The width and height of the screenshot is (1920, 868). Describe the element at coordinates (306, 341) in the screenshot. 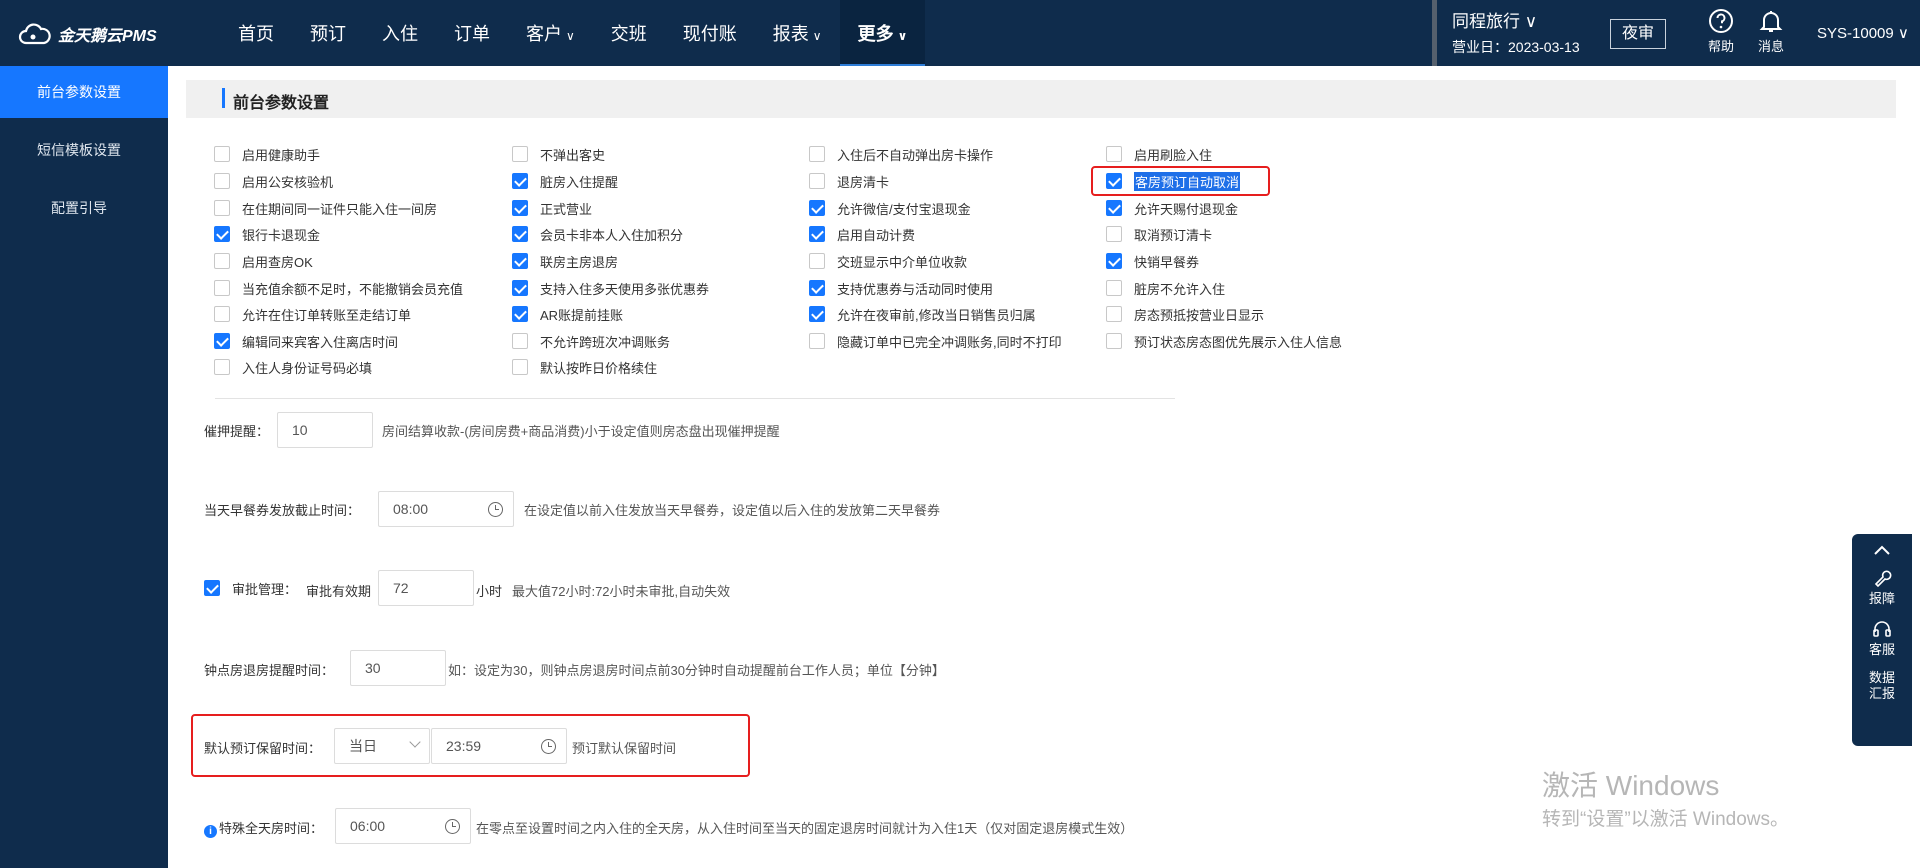

I see `setting-checkbox-row: 编辑同来宾客入住离店时间` at that location.